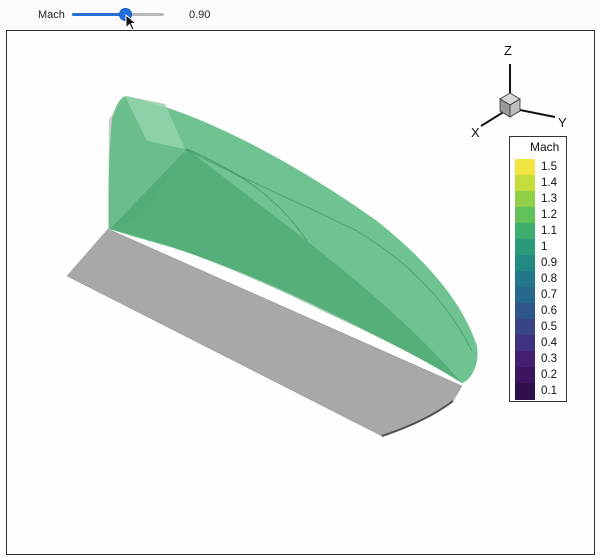 This screenshot has width=600, height=559. I want to click on mach-slider-label: Mach, so click(51, 15).